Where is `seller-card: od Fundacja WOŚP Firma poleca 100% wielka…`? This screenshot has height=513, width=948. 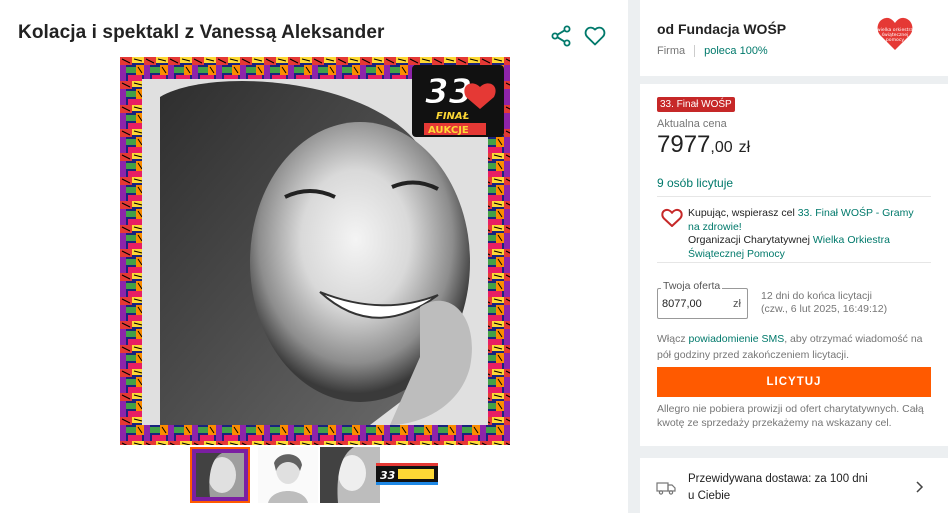 seller-card: od Fundacja WOŚP Firma poleca 100% wielka… is located at coordinates (794, 38).